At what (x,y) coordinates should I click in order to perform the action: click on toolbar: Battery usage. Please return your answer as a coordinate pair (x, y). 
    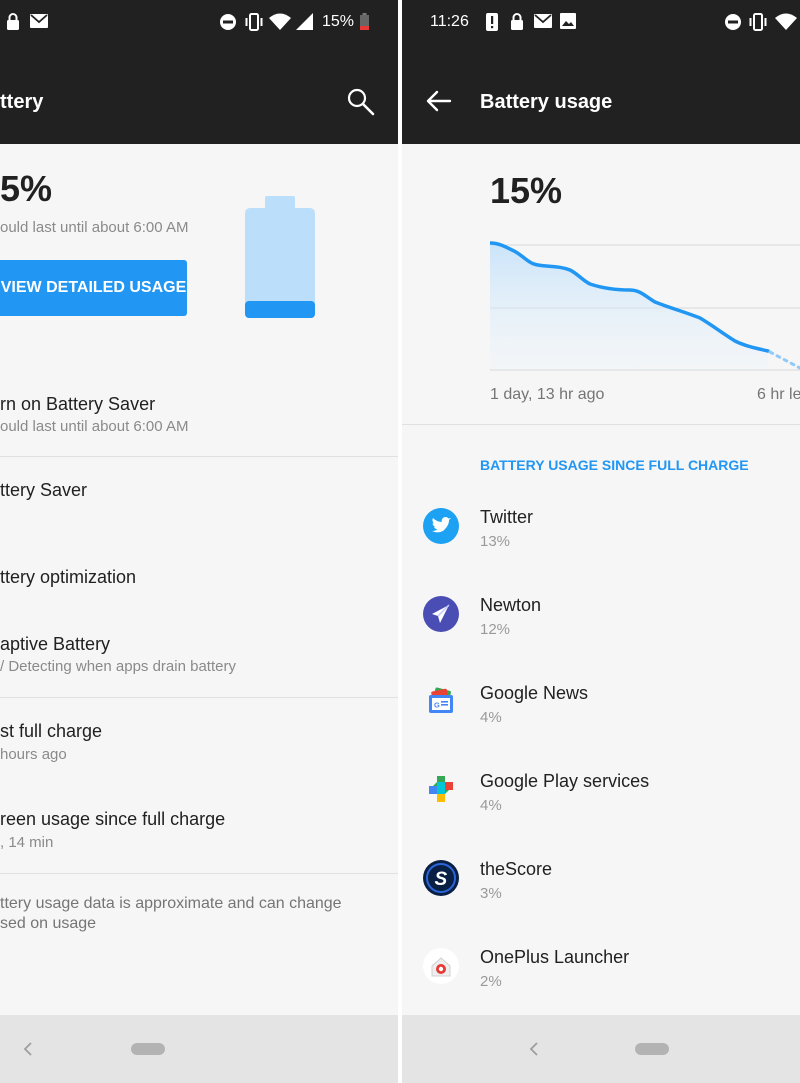
    Looking at the image, I should click on (601, 94).